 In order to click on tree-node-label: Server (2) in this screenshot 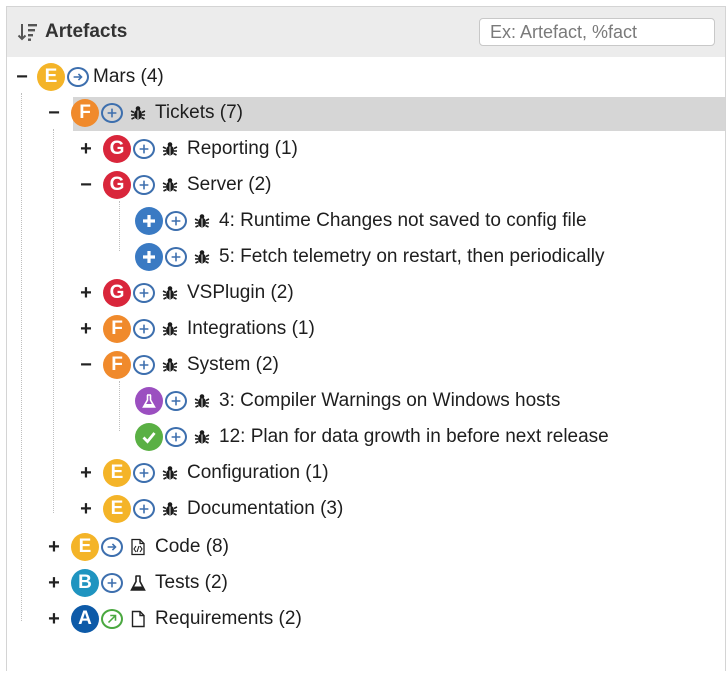, I will do `click(229, 184)`.